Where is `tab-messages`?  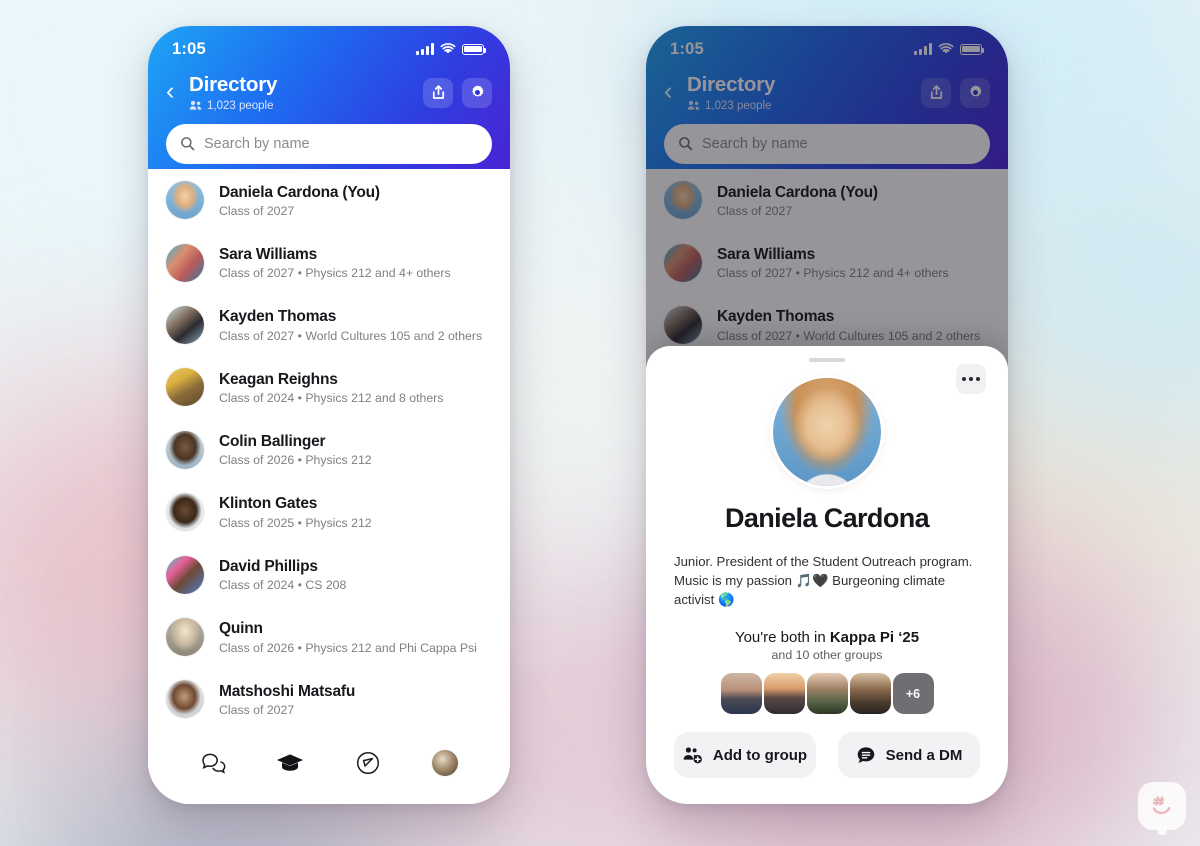 tab-messages is located at coordinates (213, 763).